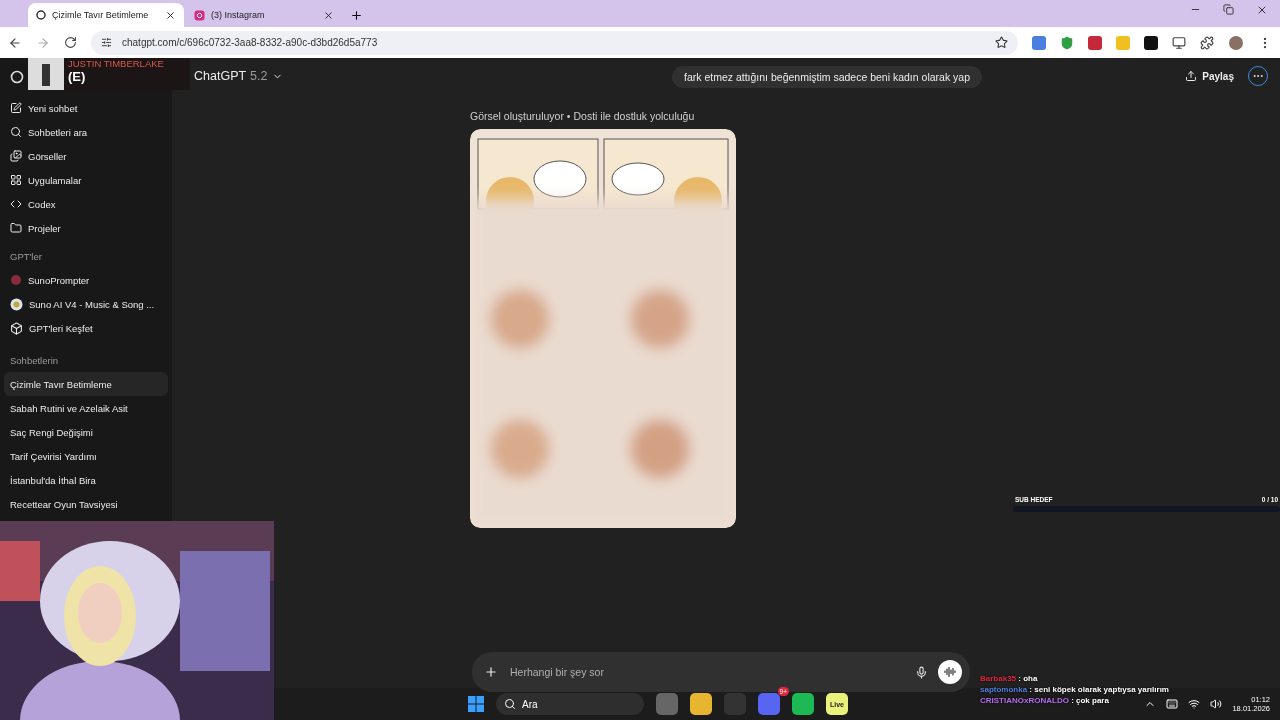  Describe the element at coordinates (17, 77) in the screenshot. I see `logo-icon` at that location.